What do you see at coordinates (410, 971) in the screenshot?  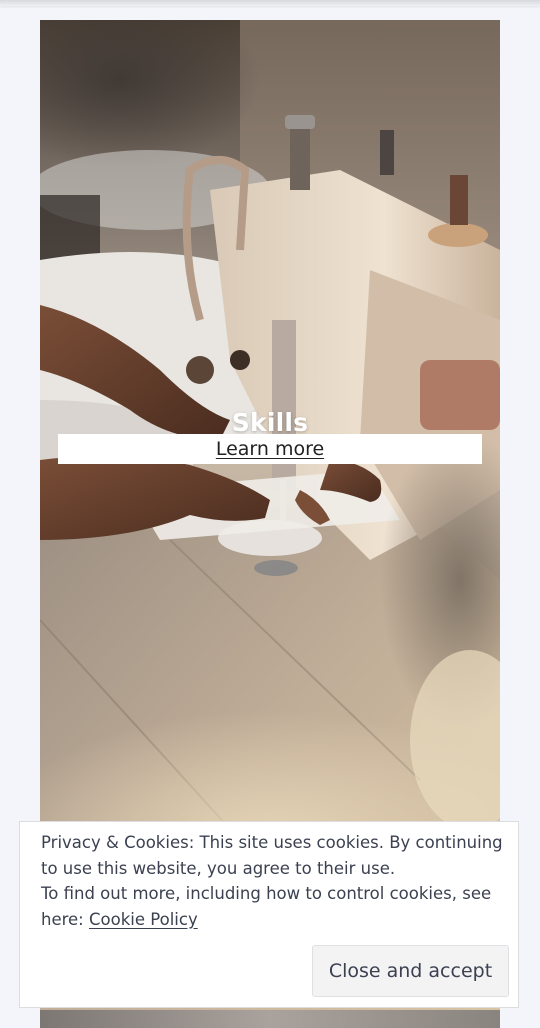 I see `close-and-accept-button: Close and accept` at bounding box center [410, 971].